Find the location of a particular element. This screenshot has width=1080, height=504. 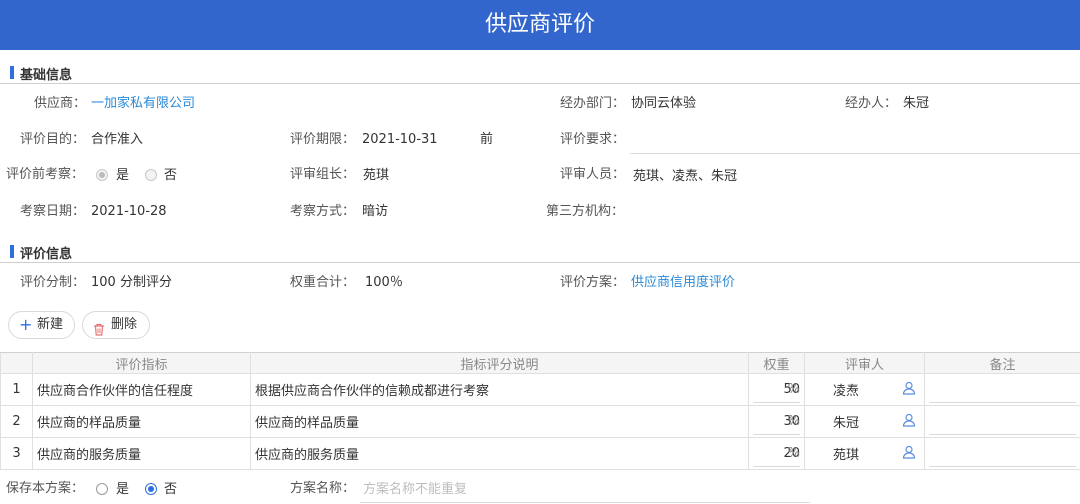

weight-total-value: 100％ is located at coordinates (384, 282).